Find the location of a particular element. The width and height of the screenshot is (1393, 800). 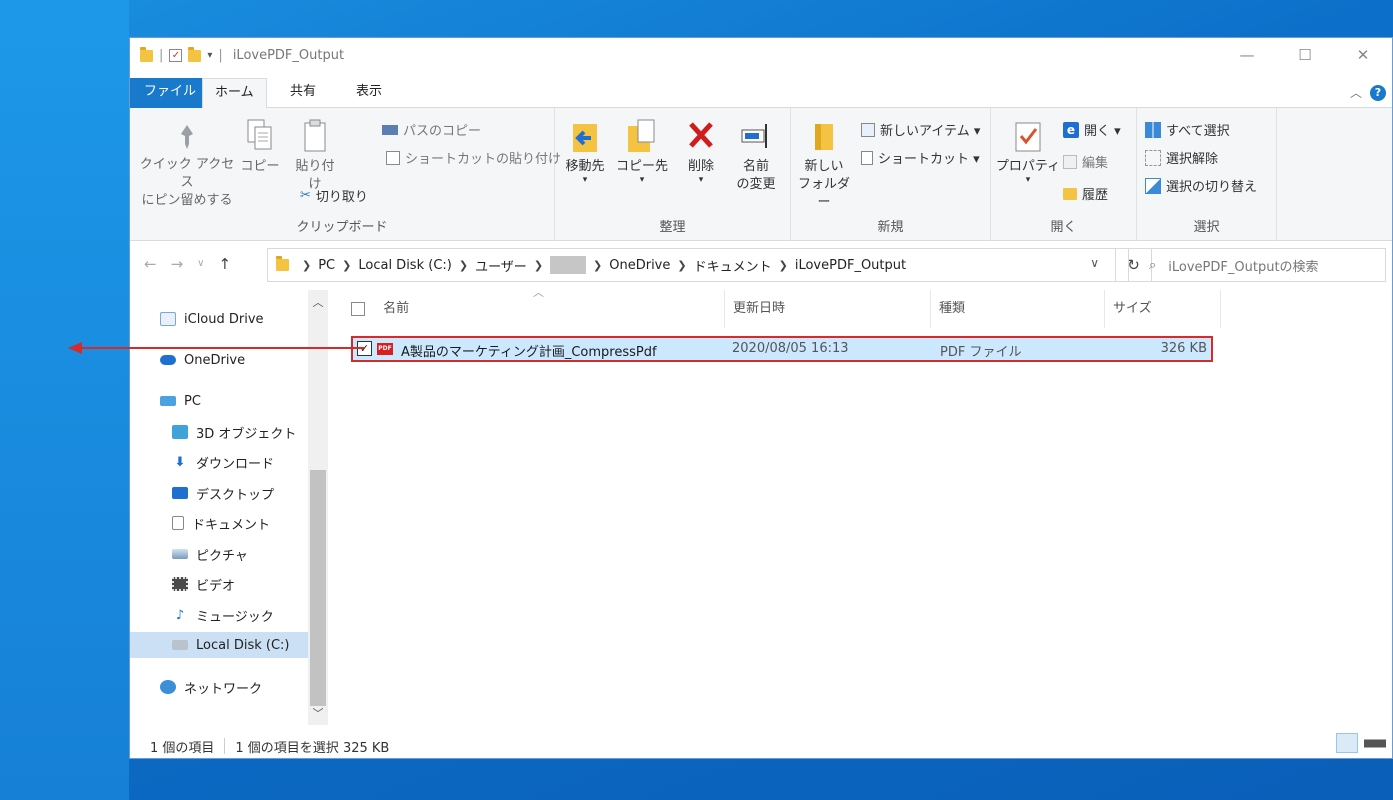

details-view-icon is located at coordinates (1347, 743).